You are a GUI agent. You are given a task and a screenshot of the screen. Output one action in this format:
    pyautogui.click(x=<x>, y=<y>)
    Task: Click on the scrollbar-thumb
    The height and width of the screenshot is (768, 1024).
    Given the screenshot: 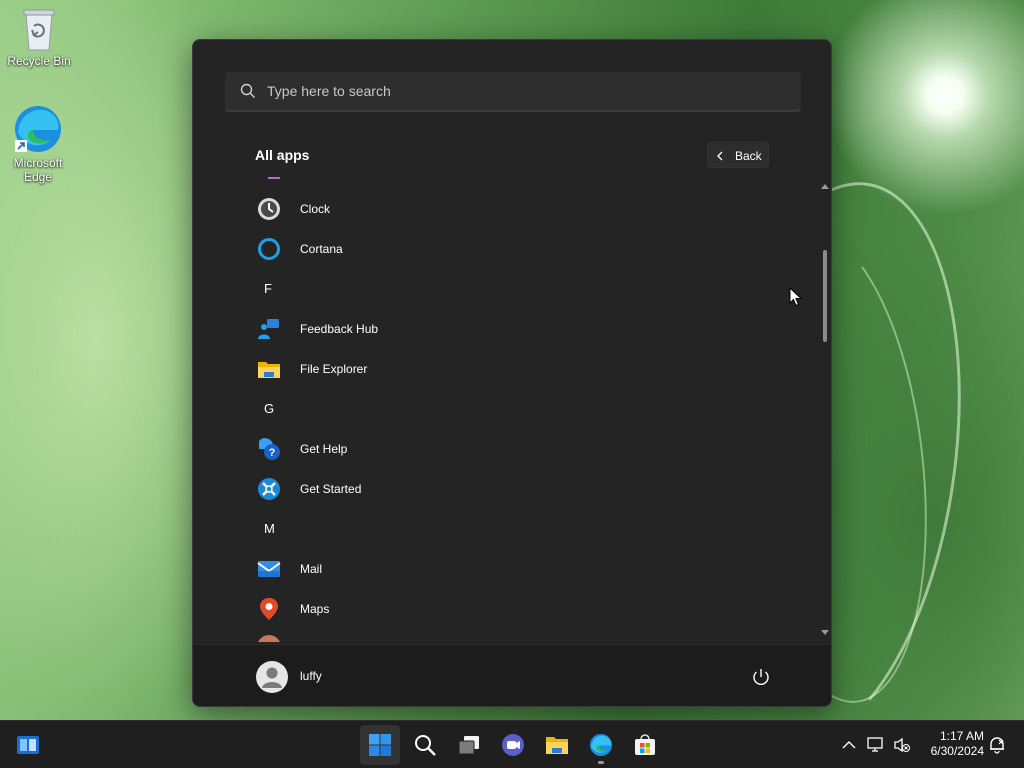 What is the action you would take?
    pyautogui.click(x=825, y=296)
    